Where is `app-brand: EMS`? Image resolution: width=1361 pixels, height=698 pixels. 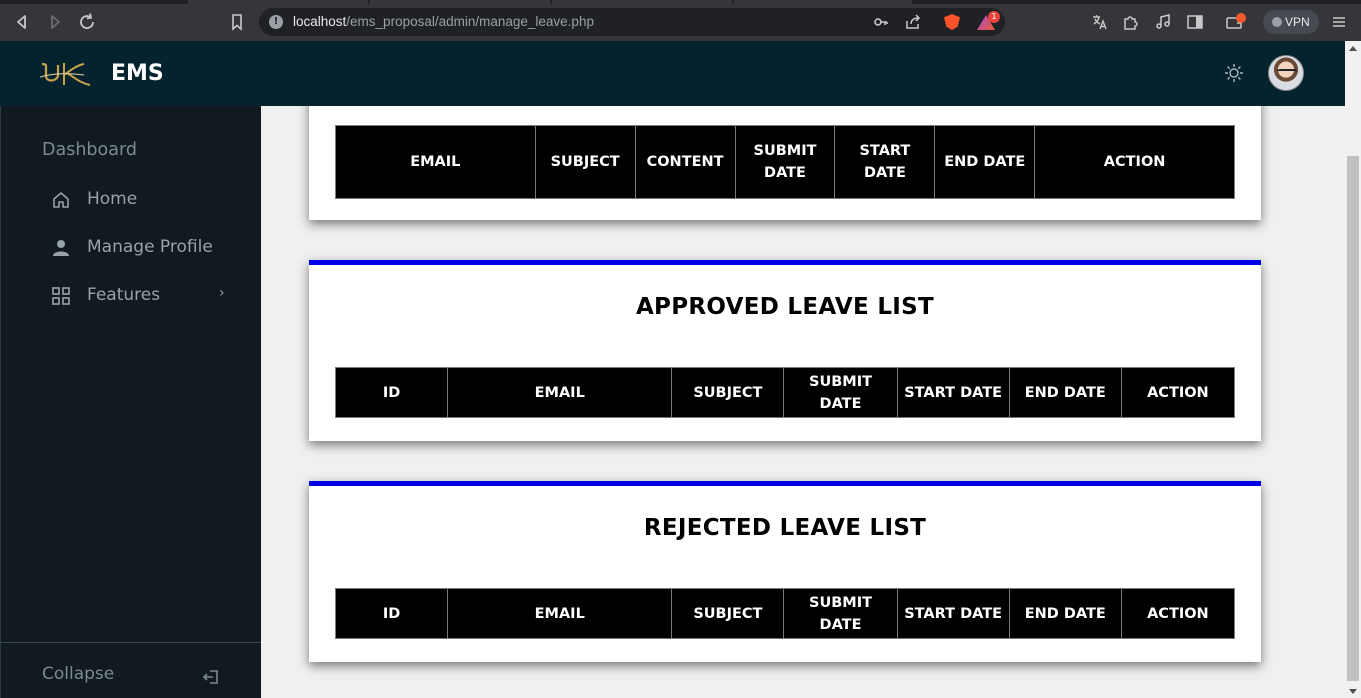 app-brand: EMS is located at coordinates (137, 73).